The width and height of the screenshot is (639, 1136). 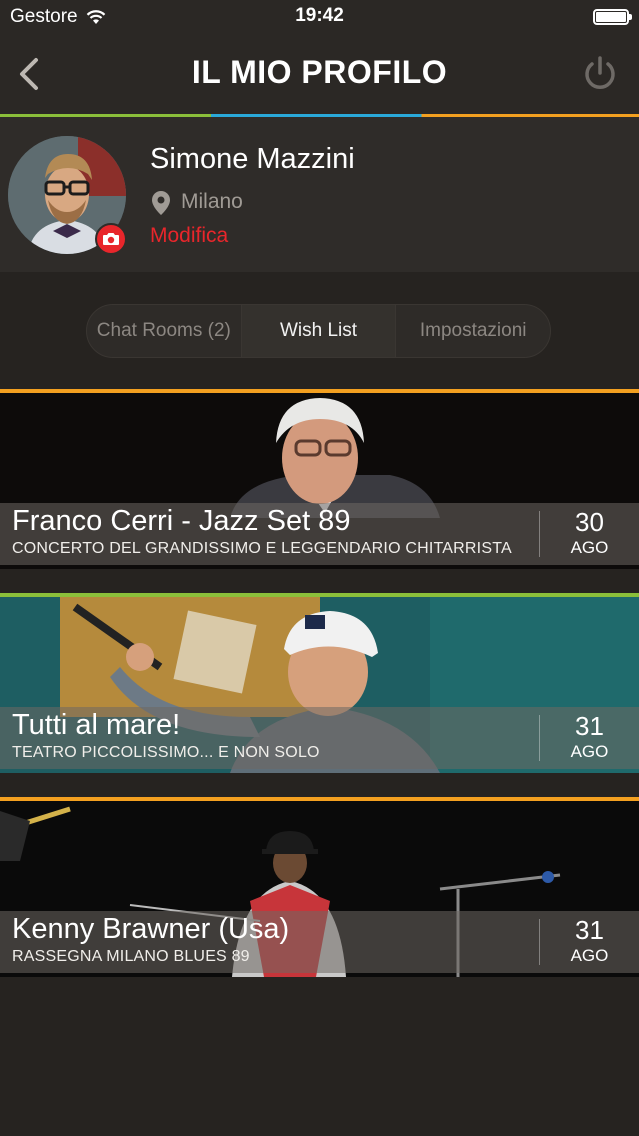 I want to click on event-title: Tutti al mare!, so click(x=96, y=725).